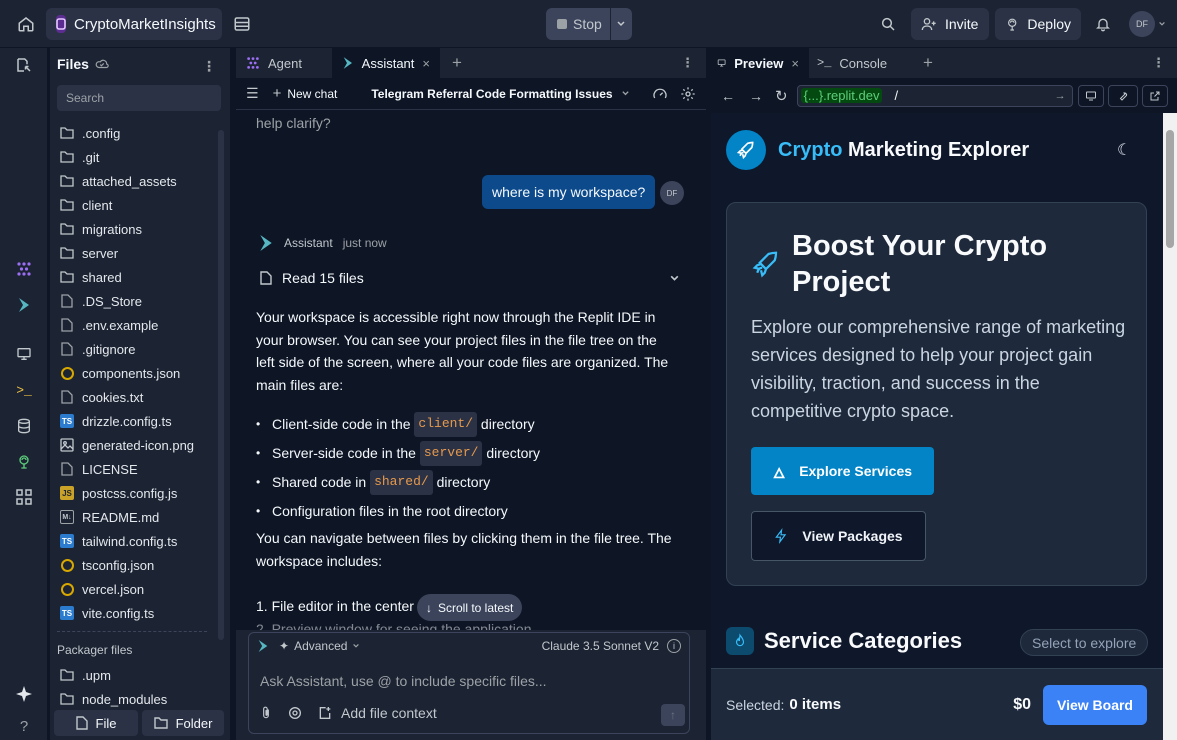 This screenshot has height=740, width=1177. I want to click on layout-icon, so click(242, 24).